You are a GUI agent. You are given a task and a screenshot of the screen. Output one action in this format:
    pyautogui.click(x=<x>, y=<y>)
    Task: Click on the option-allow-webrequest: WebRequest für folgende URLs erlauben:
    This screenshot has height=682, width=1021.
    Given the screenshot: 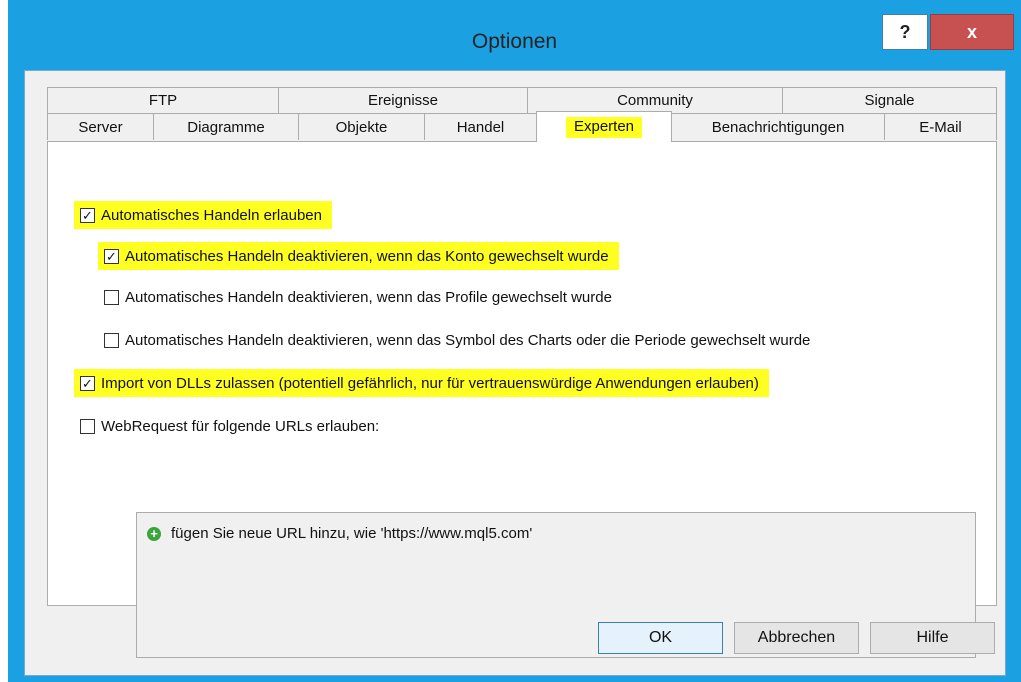 What is the action you would take?
    pyautogui.click(x=226, y=426)
    